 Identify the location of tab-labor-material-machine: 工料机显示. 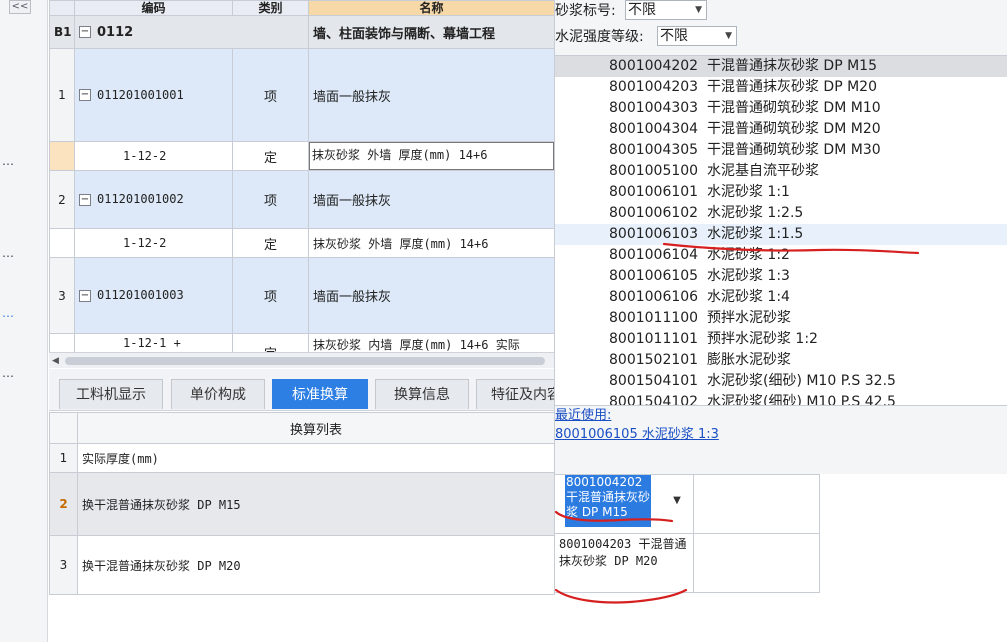
(111, 394).